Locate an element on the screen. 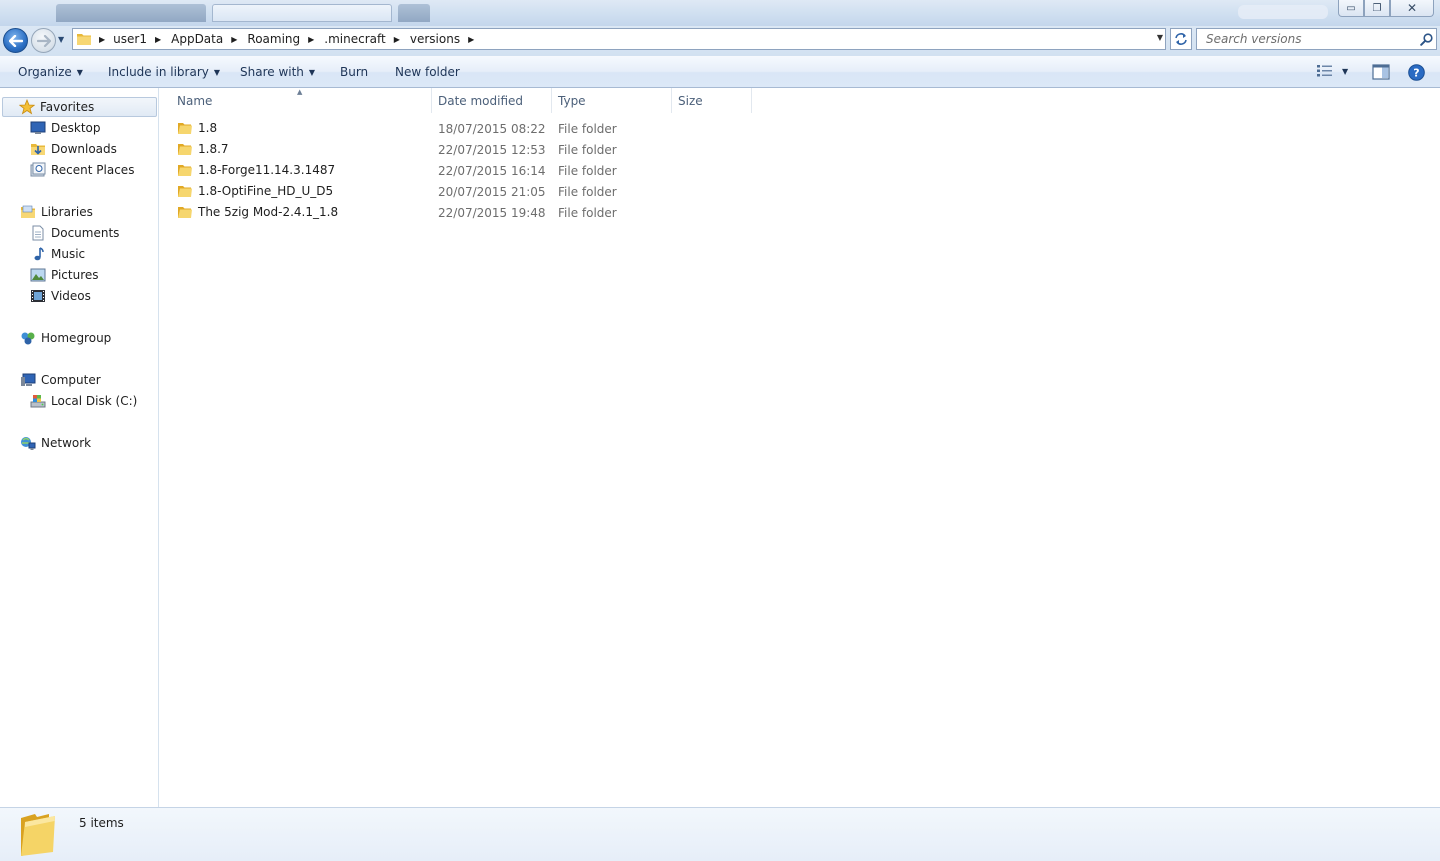 The width and height of the screenshot is (1440, 861). column-header-date-modified: Date modified is located at coordinates (492, 100).